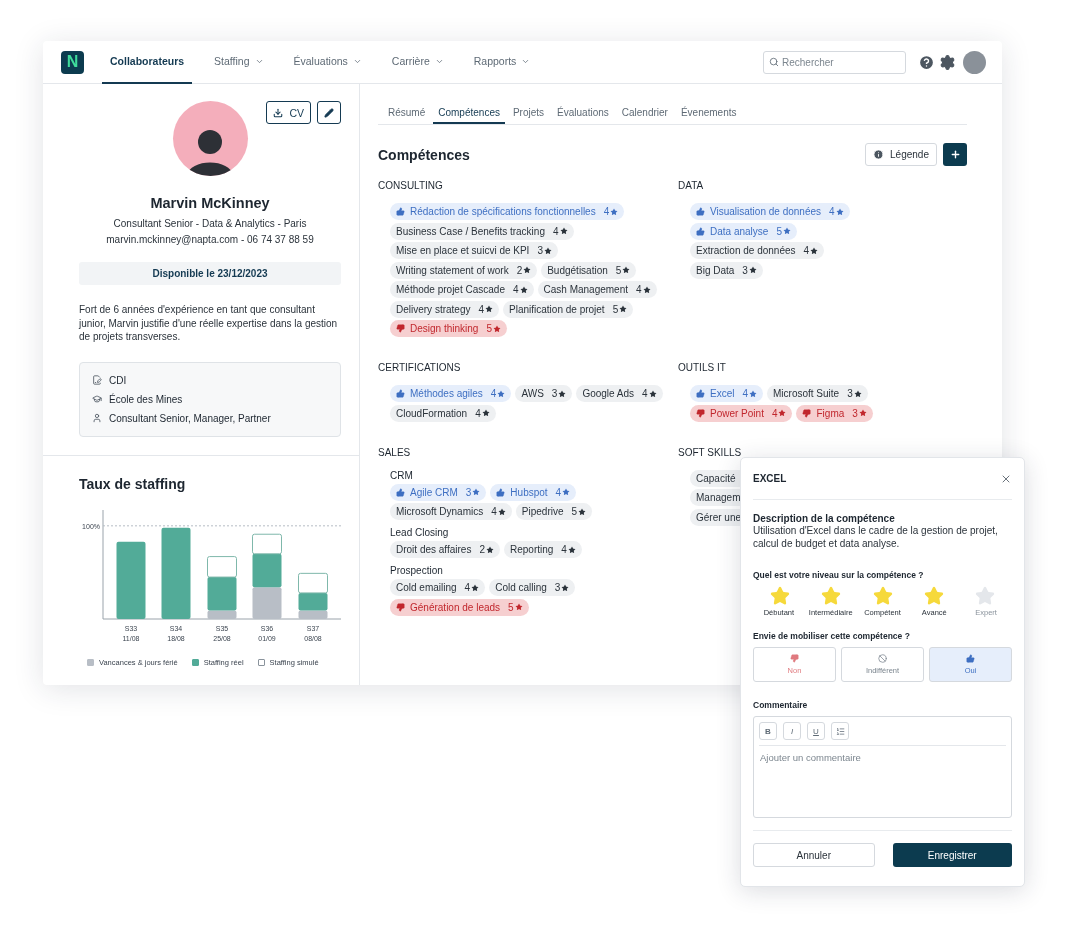  What do you see at coordinates (770, 211) in the screenshot?
I see `skill-tag: Visualisation de données 4` at bounding box center [770, 211].